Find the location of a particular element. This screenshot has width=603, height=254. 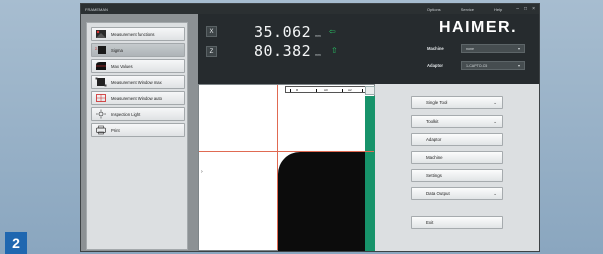

x-axis-button: X is located at coordinates (211, 31).